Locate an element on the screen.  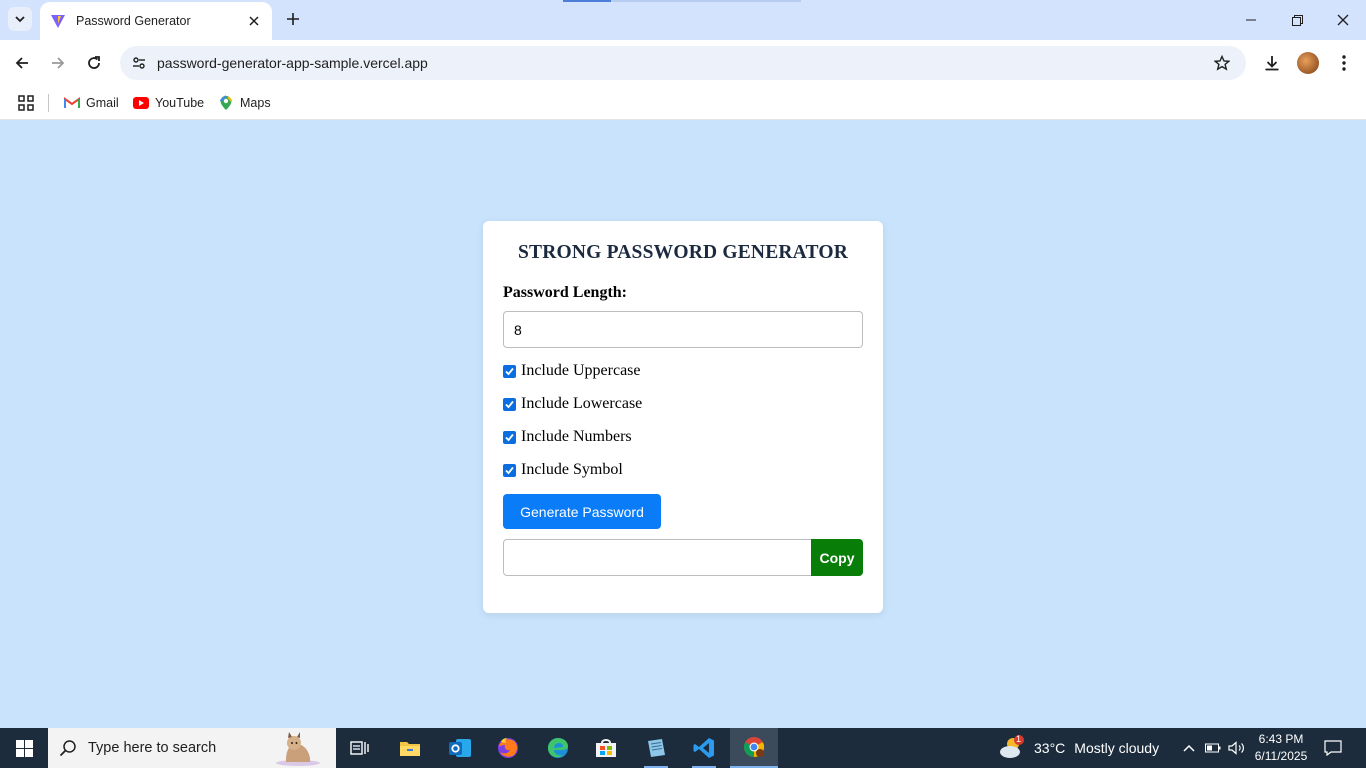
length-label: Password Length: is located at coordinates (565, 292).